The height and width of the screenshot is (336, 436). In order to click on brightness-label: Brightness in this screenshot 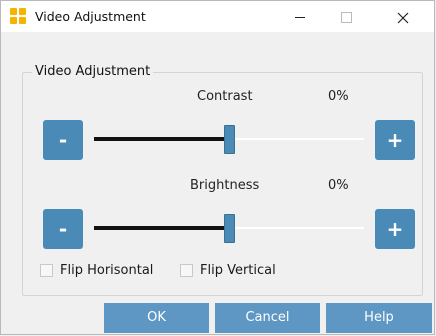, I will do `click(225, 185)`.